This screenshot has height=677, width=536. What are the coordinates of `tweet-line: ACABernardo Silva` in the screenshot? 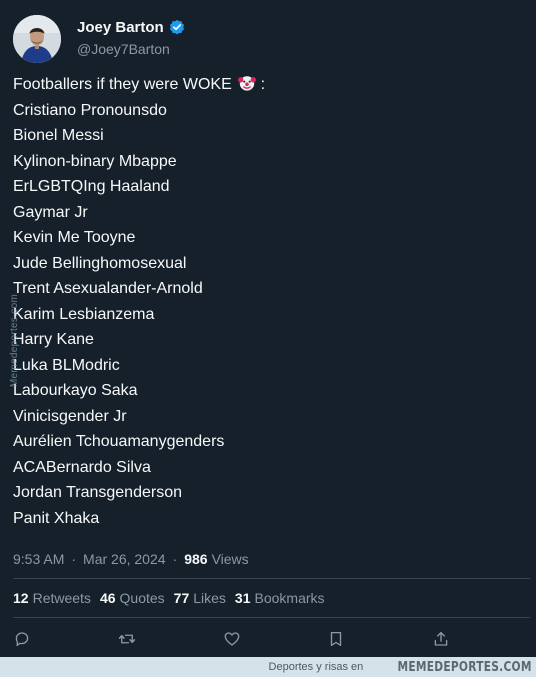 It's located at (82, 467).